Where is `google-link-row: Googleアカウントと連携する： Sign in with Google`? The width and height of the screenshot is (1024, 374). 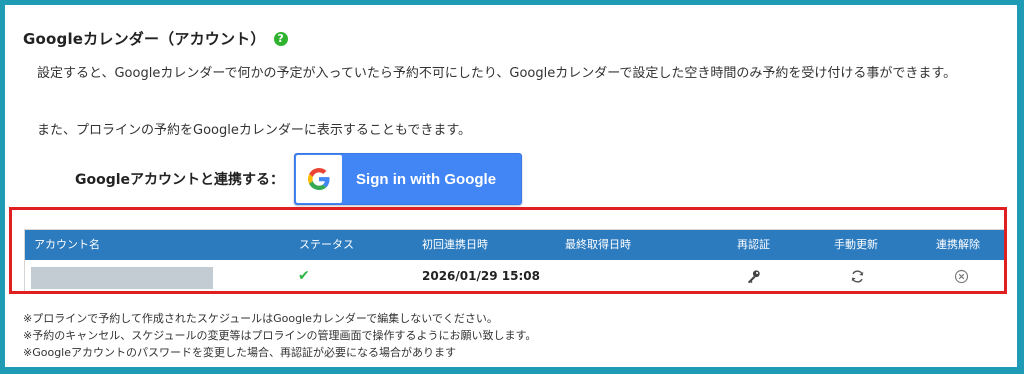 google-link-row: Googleアカウントと連携する： Sign in with Google is located at coordinates (299, 179).